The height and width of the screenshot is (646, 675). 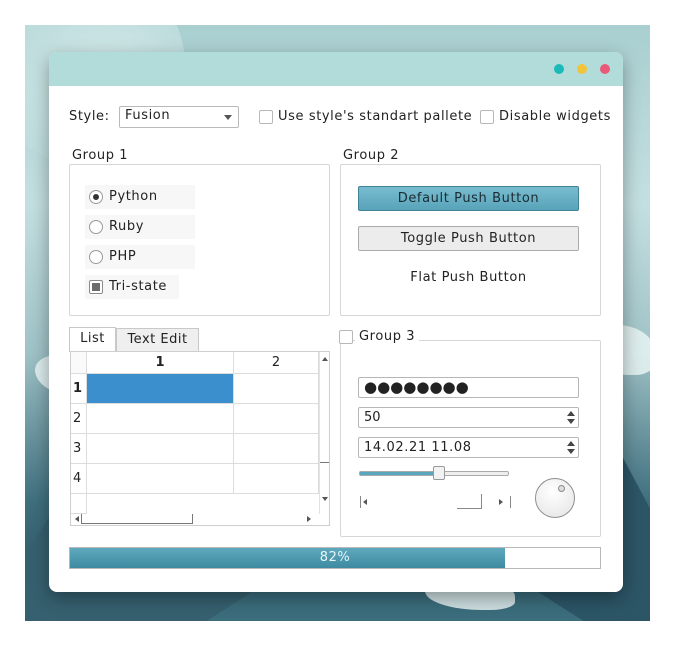 What do you see at coordinates (561, 488) in the screenshot?
I see `dial-indicator` at bounding box center [561, 488].